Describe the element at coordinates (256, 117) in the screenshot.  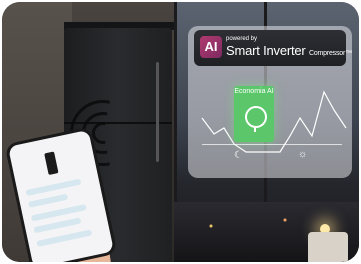
I see `plug-icon` at that location.